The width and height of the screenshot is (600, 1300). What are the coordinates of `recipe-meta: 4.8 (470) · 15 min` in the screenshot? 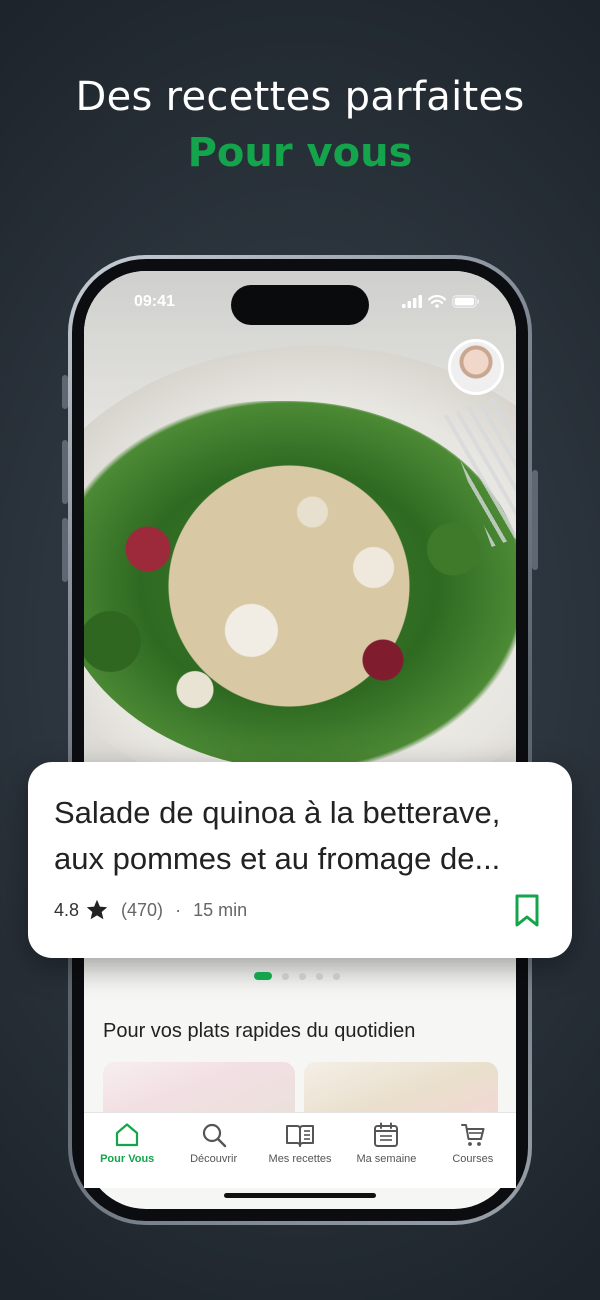 It's located at (150, 910).